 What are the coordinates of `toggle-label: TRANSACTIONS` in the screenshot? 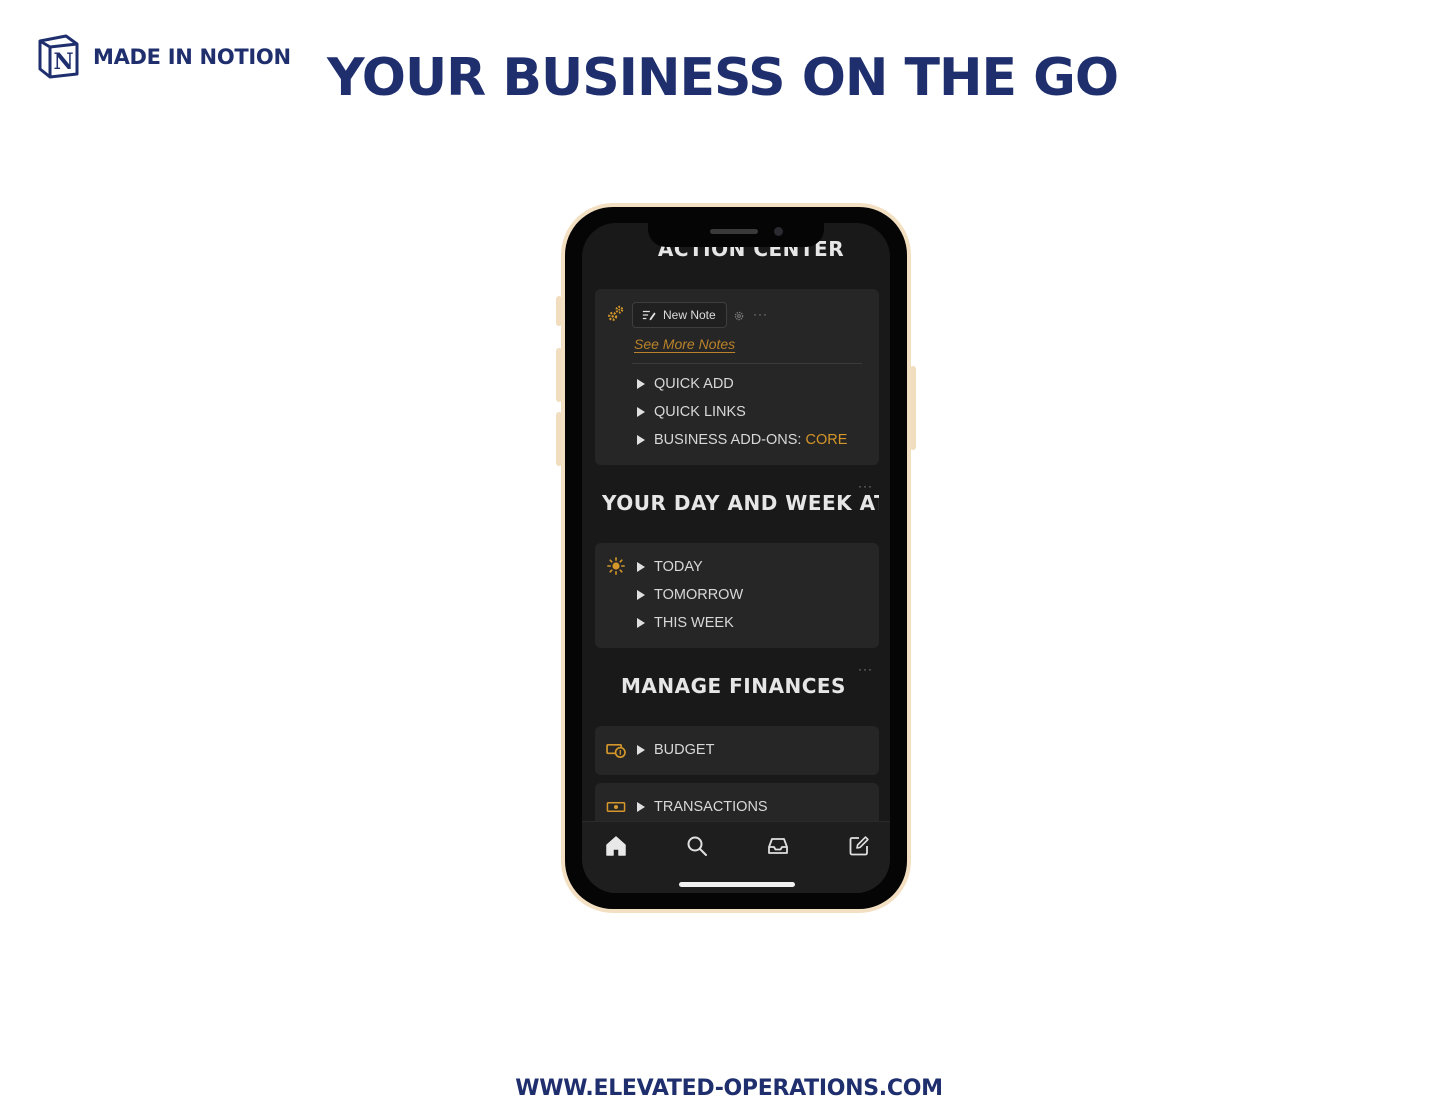 It's located at (711, 807).